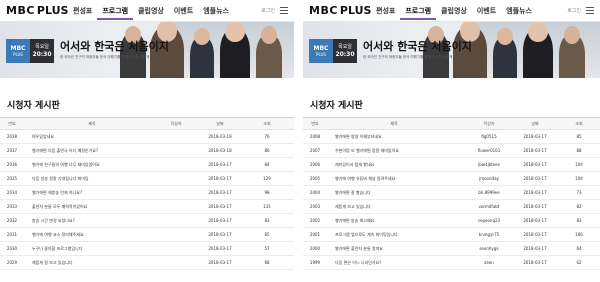 Image resolution: width=600 pixels, height=282 pixels. I want to click on table-row: 2035 다음 방송 정말 기대됩니다 화이팅 2018-03-17 129, so click(147, 179).